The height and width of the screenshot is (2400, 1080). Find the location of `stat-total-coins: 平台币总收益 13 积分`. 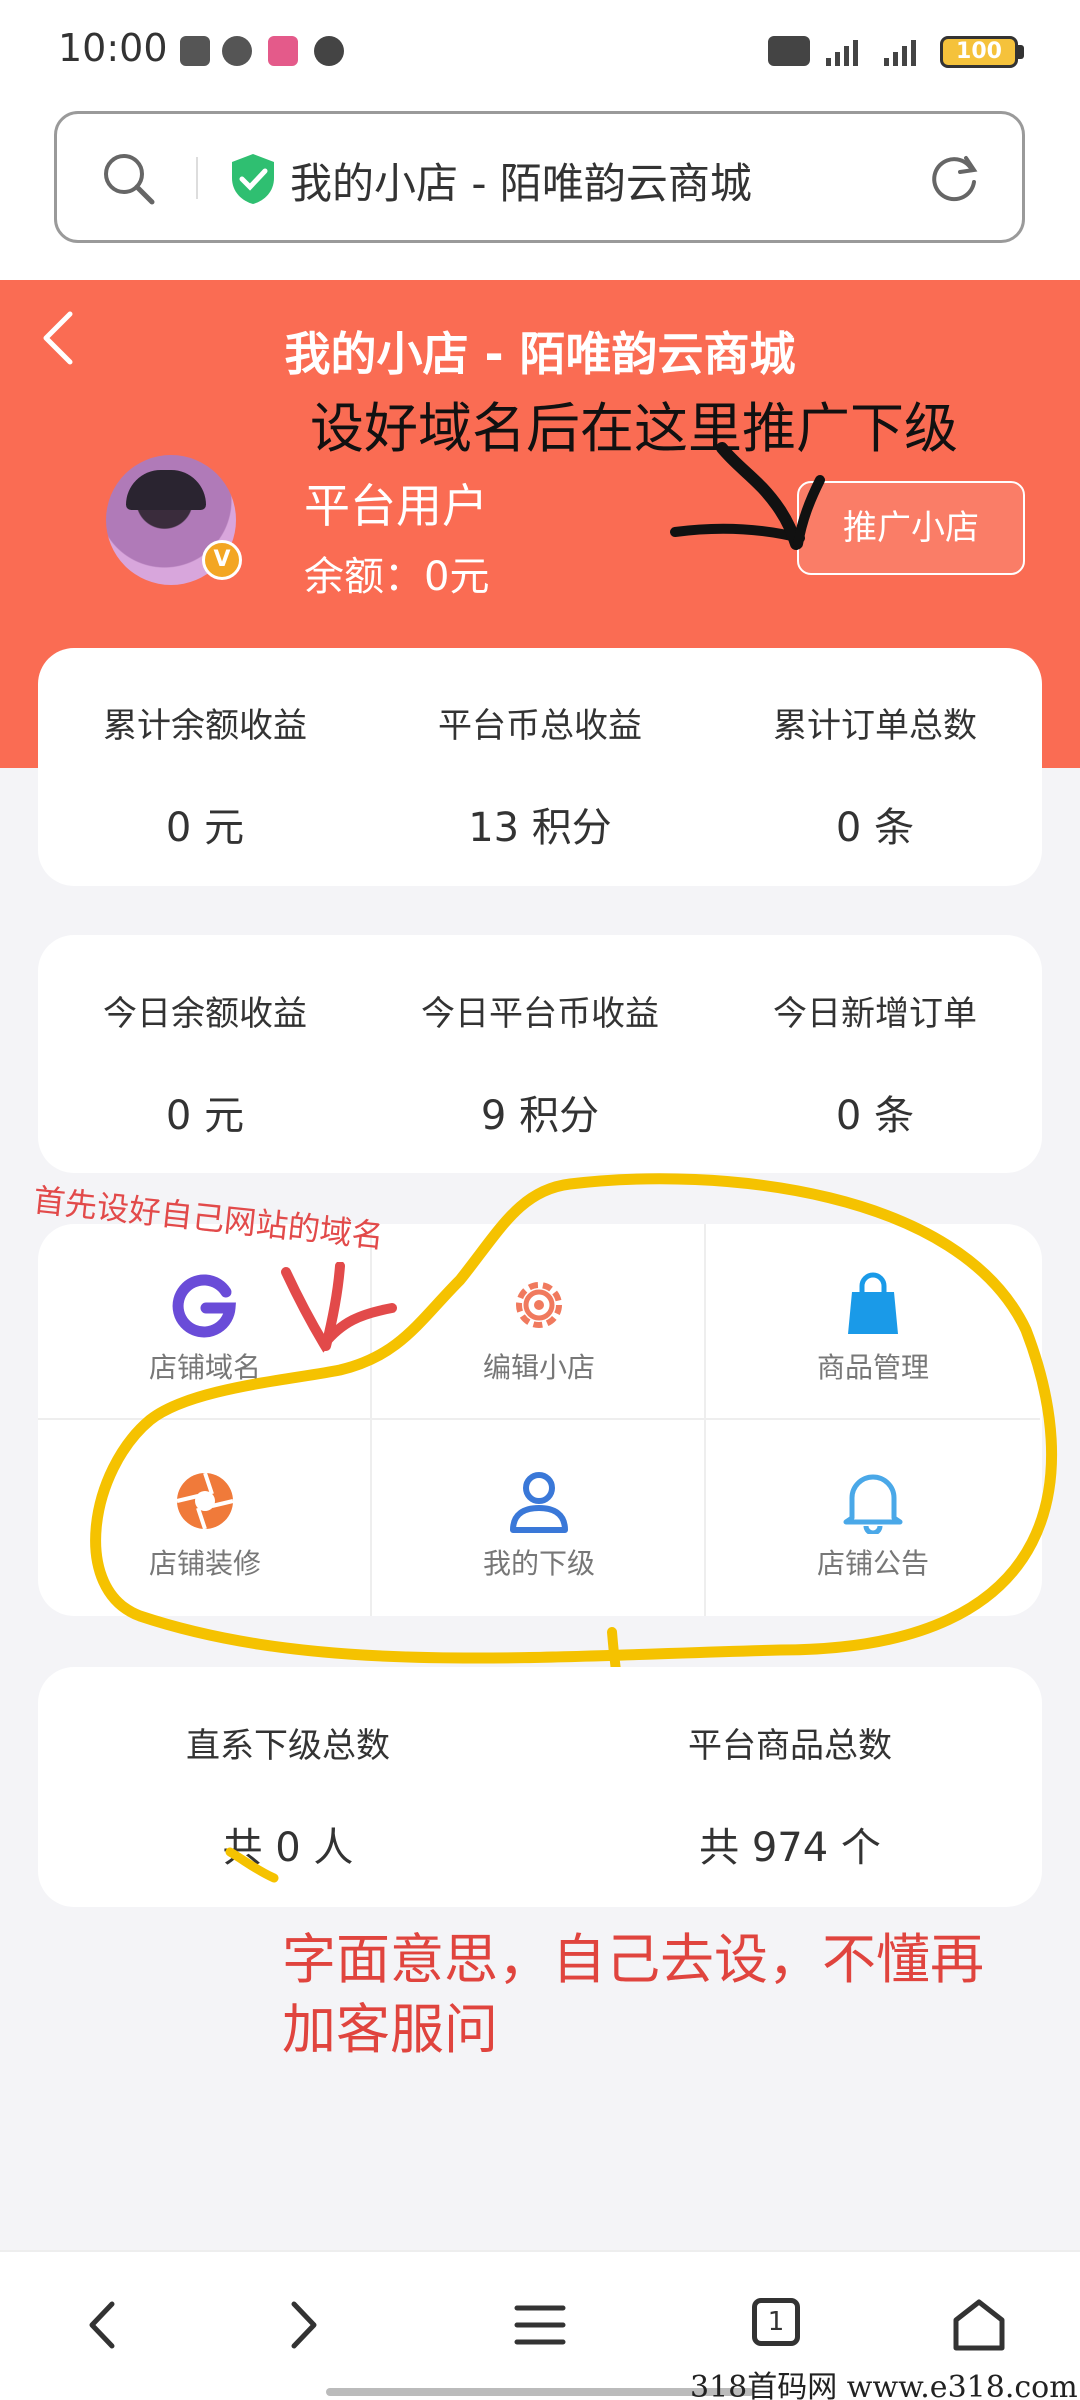

stat-total-coins: 平台币总收益 13 积分 is located at coordinates (540, 775).